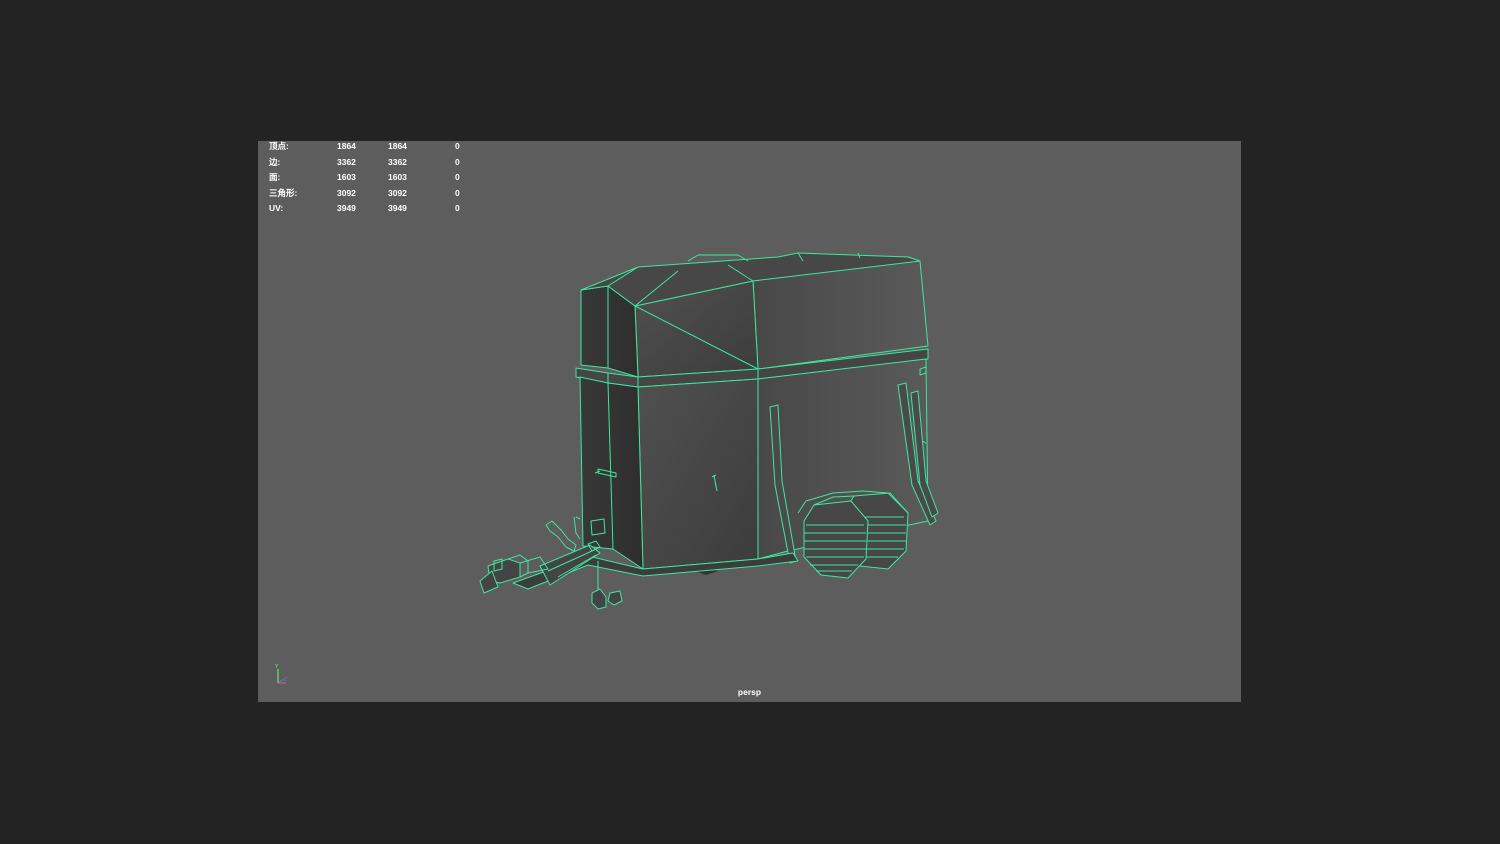 The height and width of the screenshot is (844, 1500). Describe the element at coordinates (283, 192) in the screenshot. I see `hud-label: 三角形:` at that location.